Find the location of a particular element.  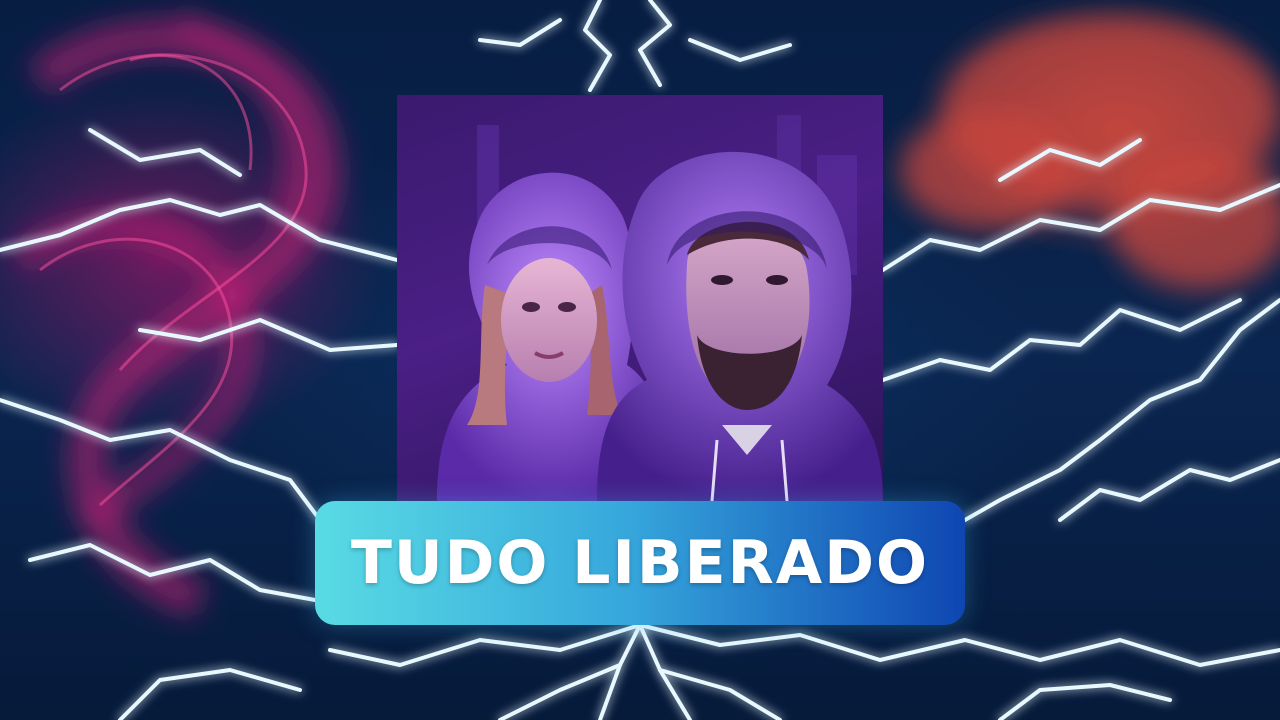

headline-banner: TUDO LIBERADO is located at coordinates (640, 563).